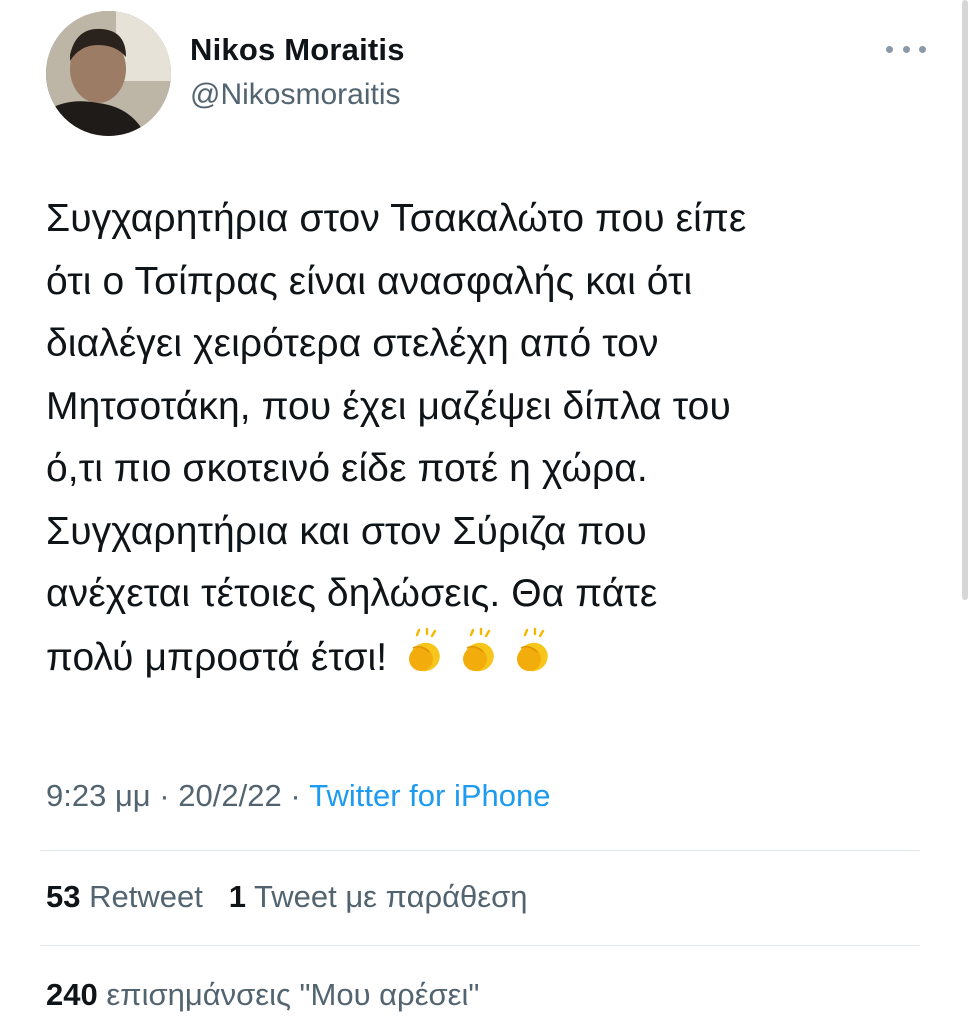 The image size is (972, 1024). I want to click on engagement-row-likes: 240 επισημάνσεις "Μου αρέσει", so click(262, 995).